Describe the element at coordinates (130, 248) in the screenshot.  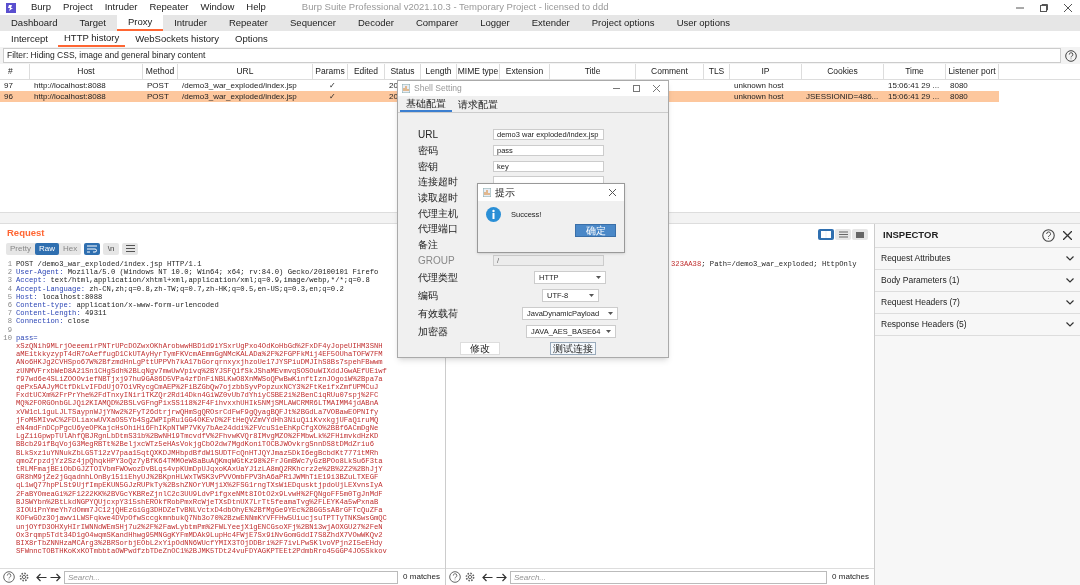
I see `menu-icon` at that location.